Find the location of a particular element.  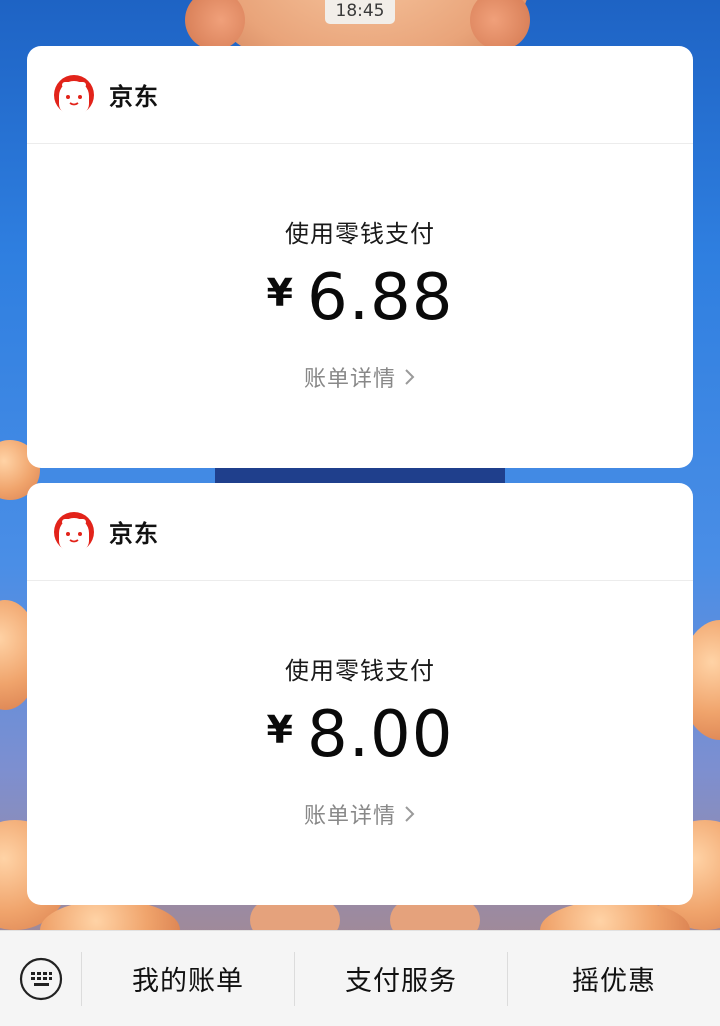

menu-payment-services: 支付服务 is located at coordinates (401, 978).